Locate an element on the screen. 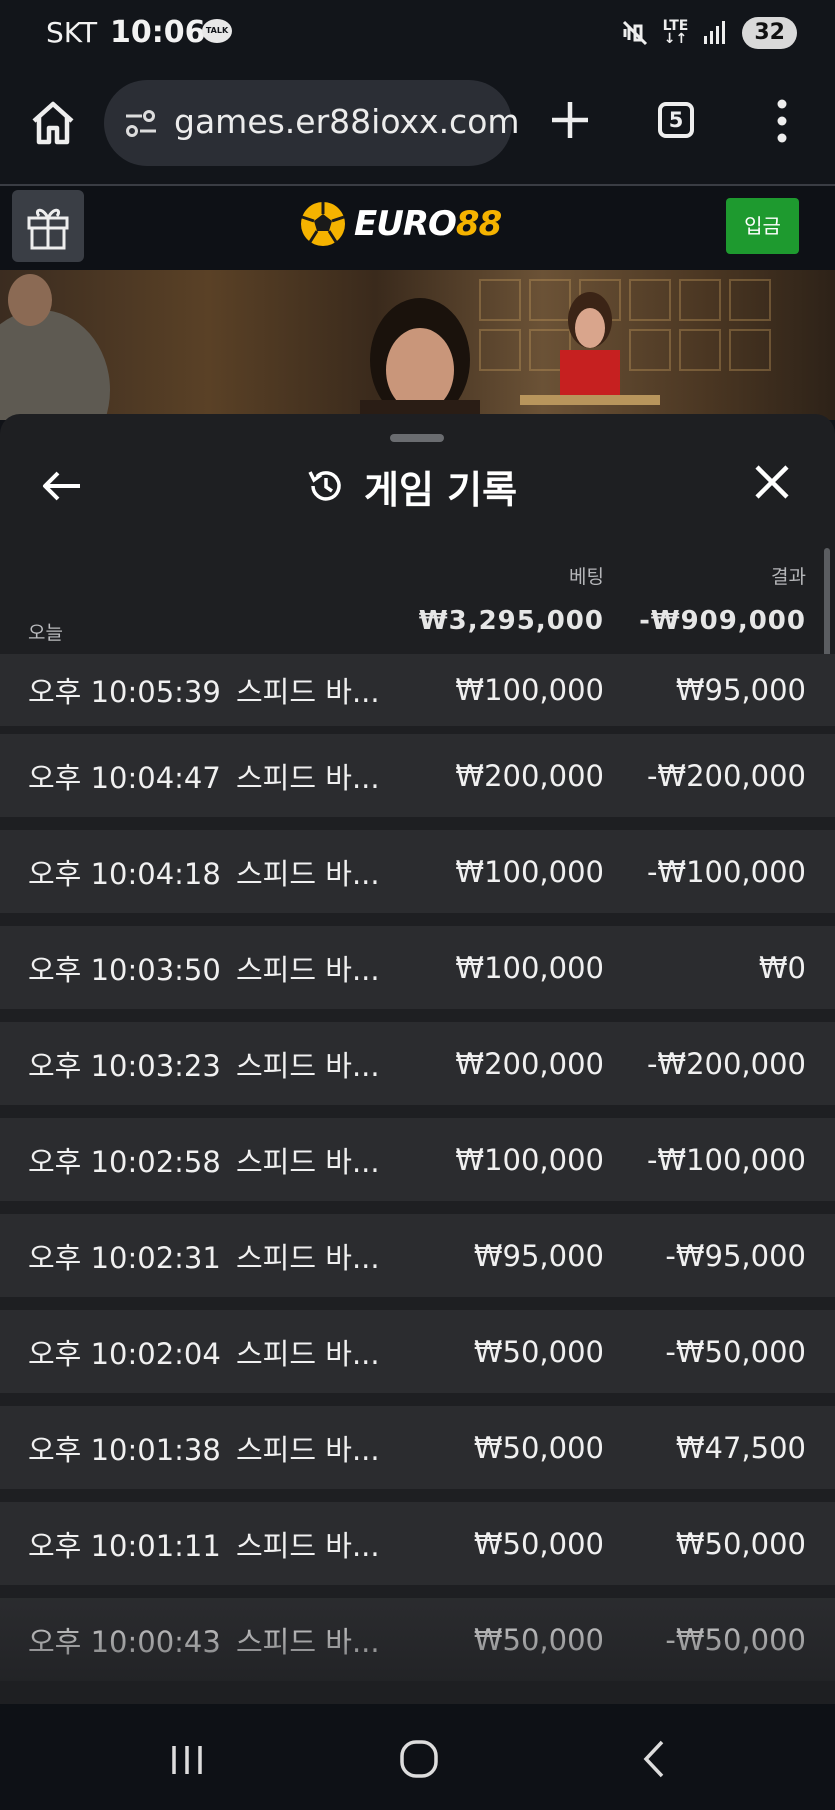 Image resolution: width=835 pixels, height=1810 pixels. history-row: 오후 10:03:50 스피드 바... ₩100,000 ₩0 is located at coordinates (417, 967).